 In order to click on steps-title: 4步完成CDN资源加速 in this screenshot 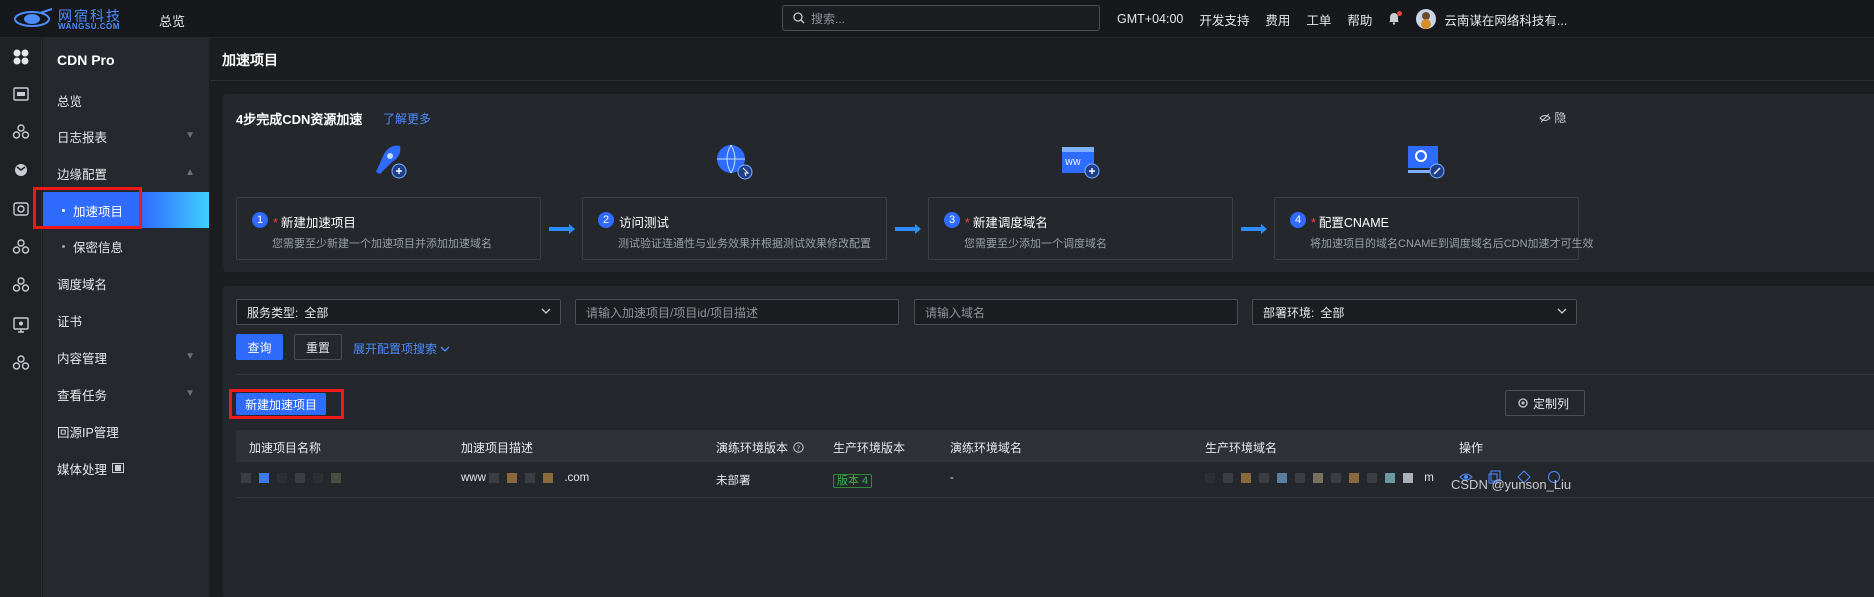, I will do `click(299, 119)`.